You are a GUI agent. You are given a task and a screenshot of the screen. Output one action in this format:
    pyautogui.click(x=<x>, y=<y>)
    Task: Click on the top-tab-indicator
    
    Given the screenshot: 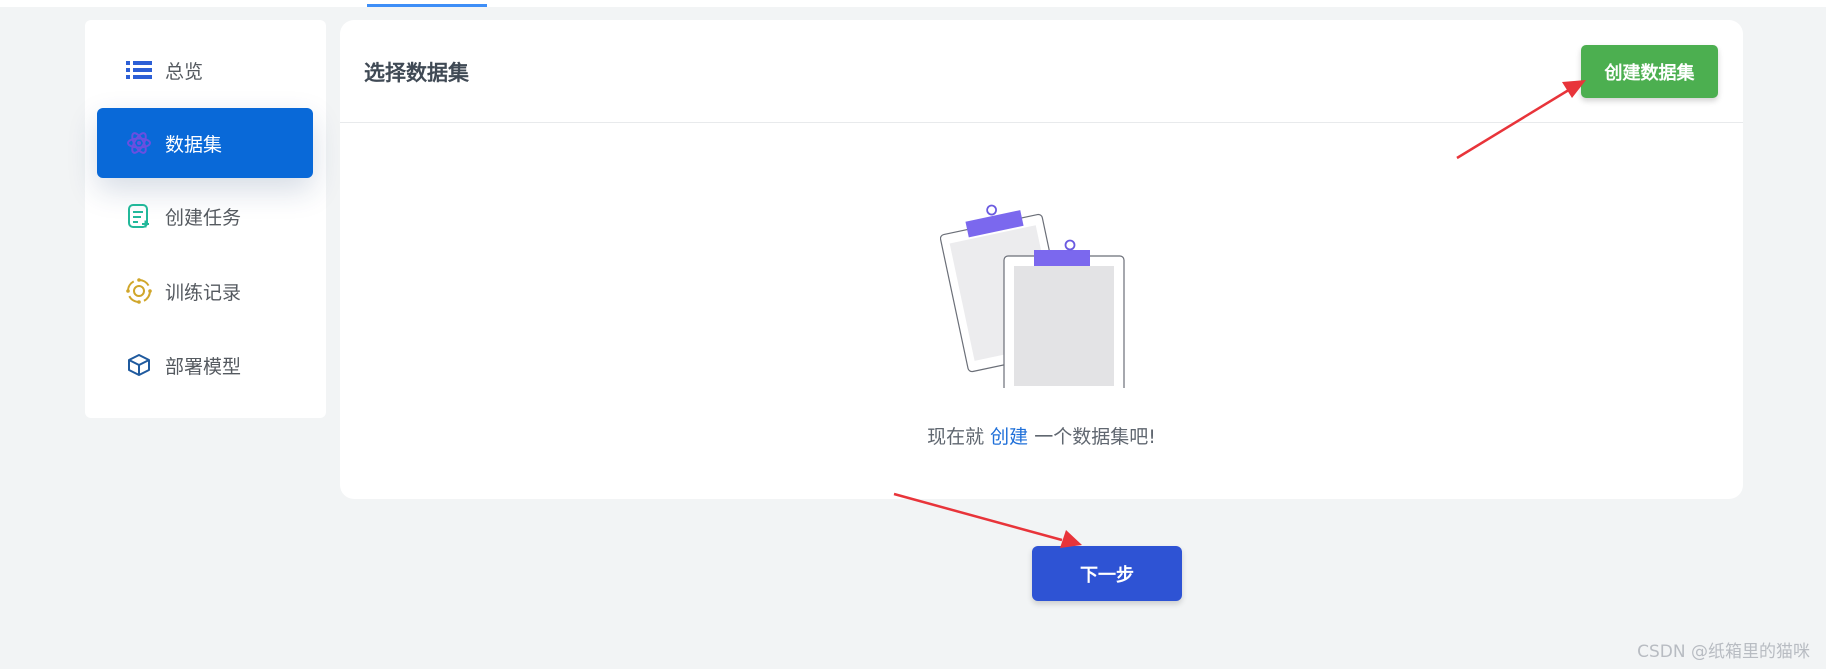 What is the action you would take?
    pyautogui.click(x=427, y=5)
    